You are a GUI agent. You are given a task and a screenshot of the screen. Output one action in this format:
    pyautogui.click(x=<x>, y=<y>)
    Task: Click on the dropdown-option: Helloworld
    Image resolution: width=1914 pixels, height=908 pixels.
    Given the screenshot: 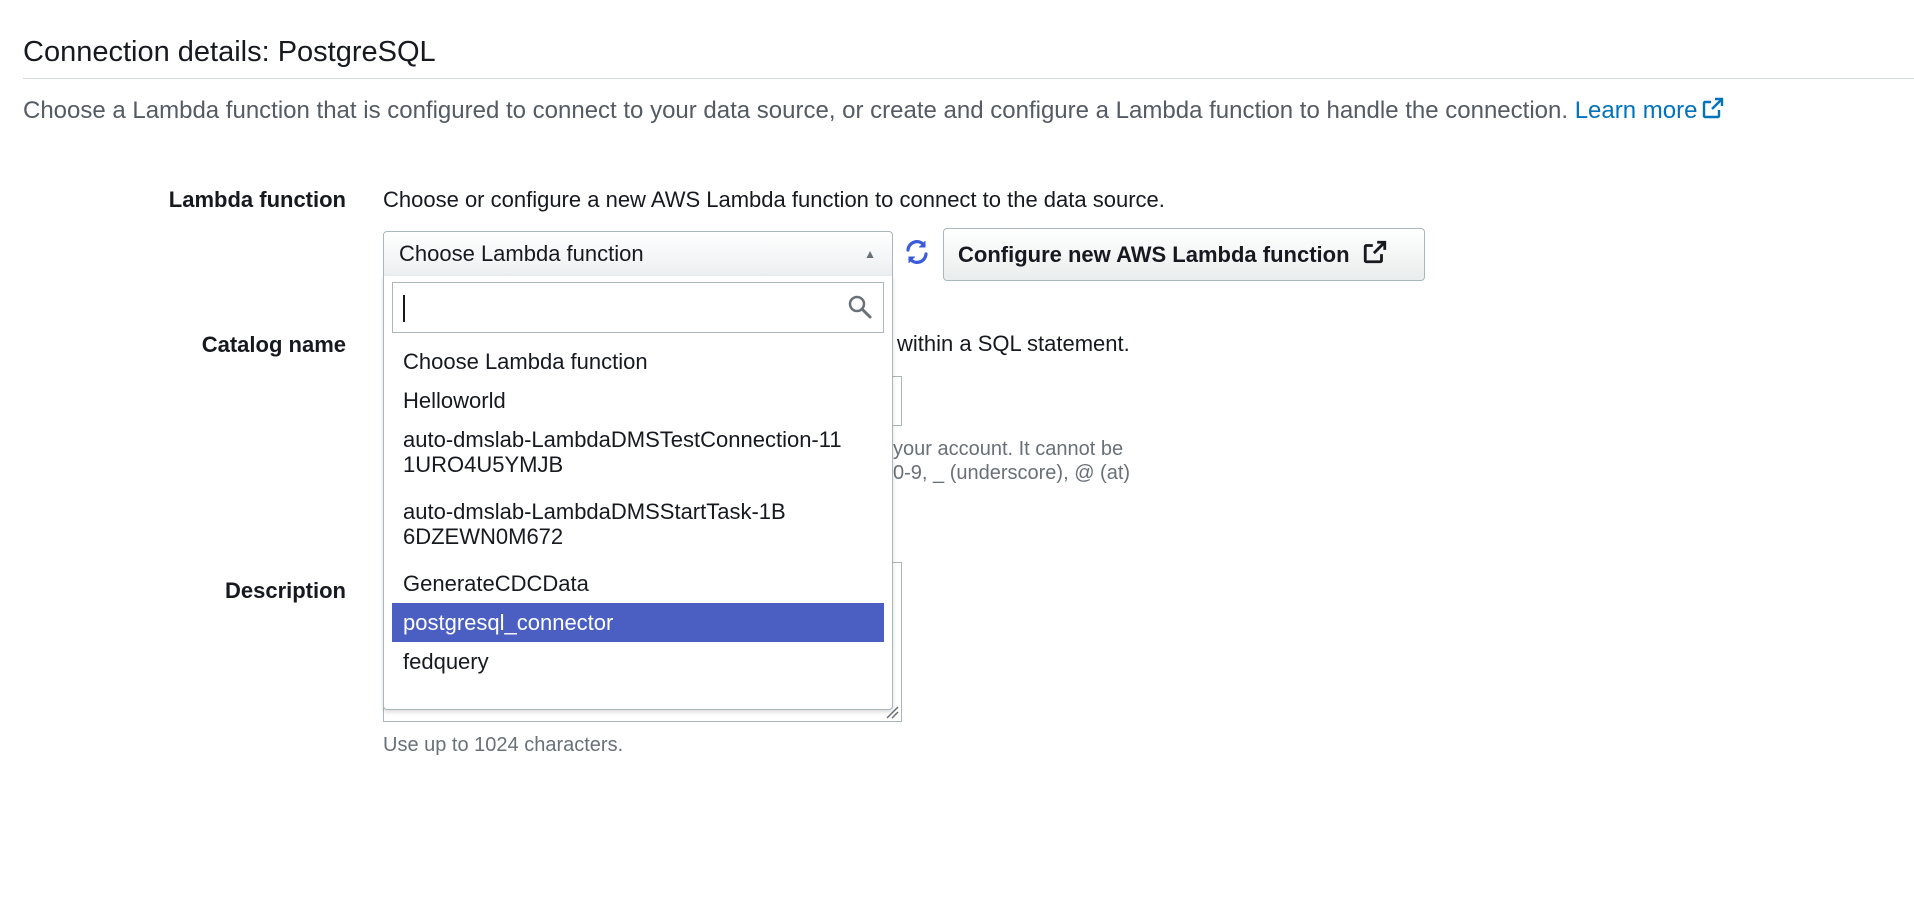 What is the action you would take?
    pyautogui.click(x=638, y=400)
    